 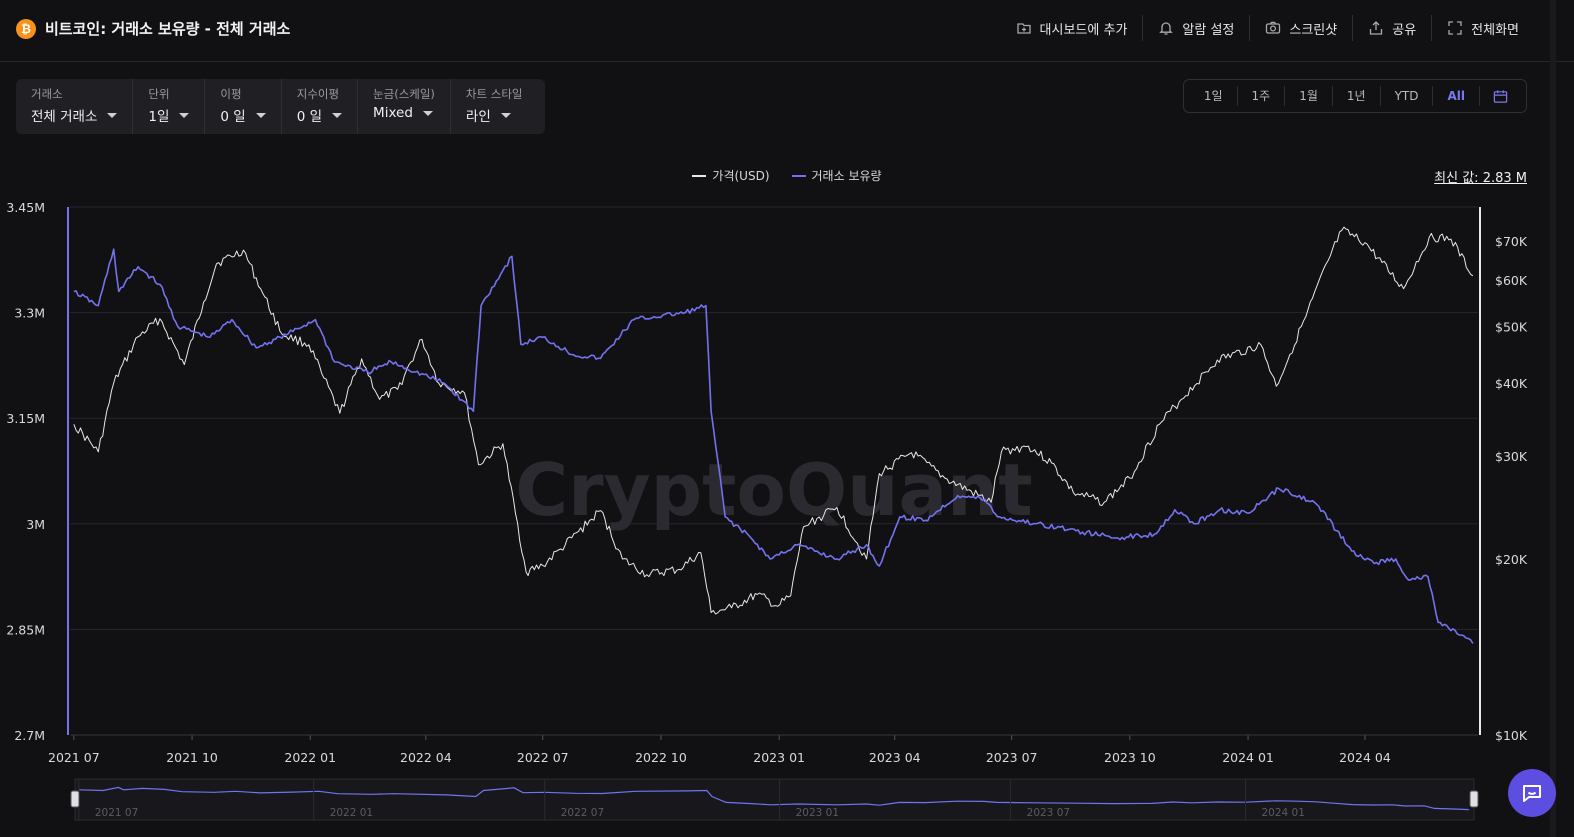 I want to click on navigator-tick-label: 2023 01, so click(x=817, y=813).